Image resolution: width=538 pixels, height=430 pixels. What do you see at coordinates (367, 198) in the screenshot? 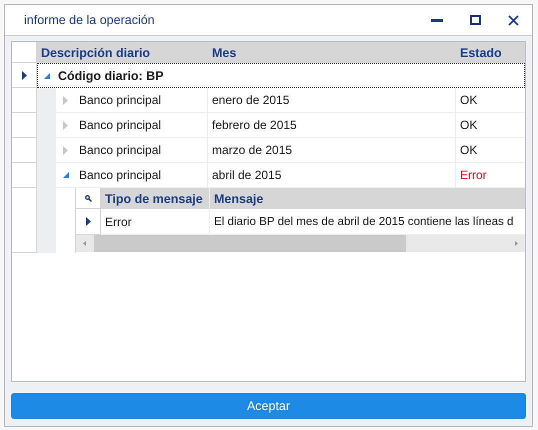
I see `column-header: Mensaje` at bounding box center [367, 198].